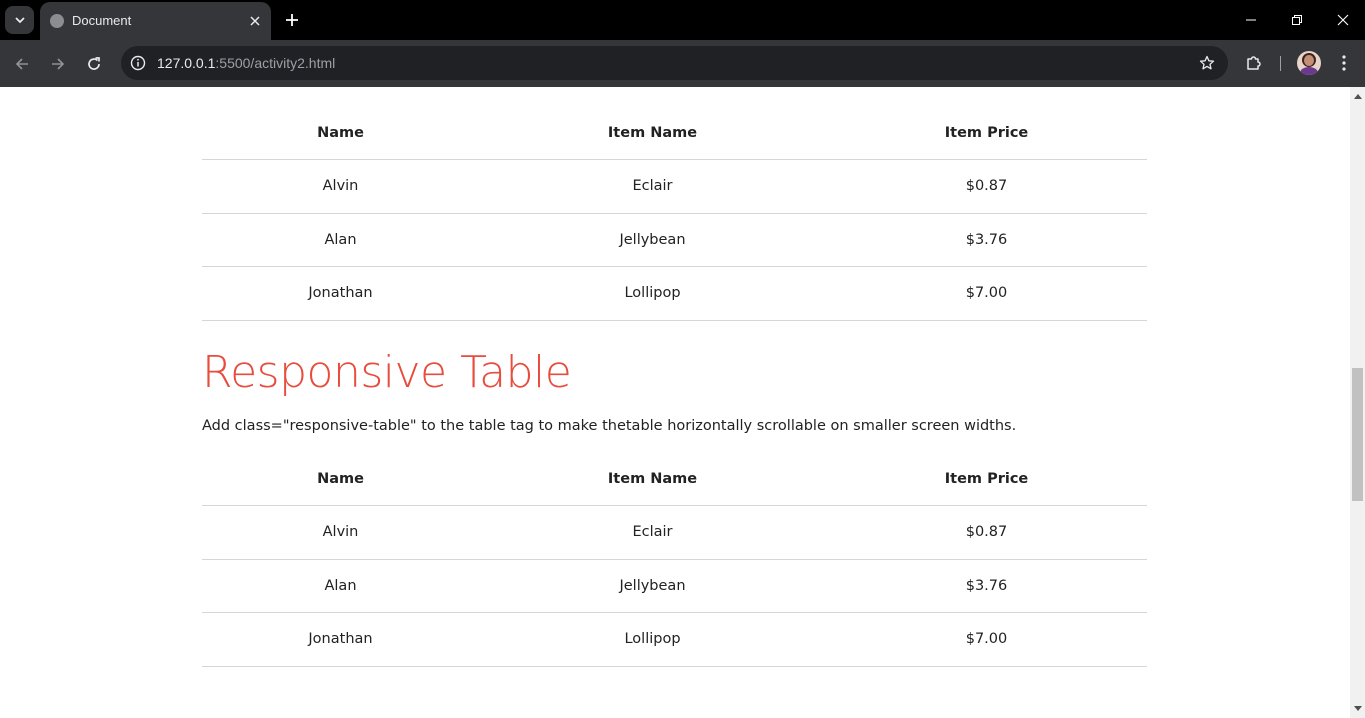 The height and width of the screenshot is (718, 1365). I want to click on tab-title: Document, so click(102, 20).